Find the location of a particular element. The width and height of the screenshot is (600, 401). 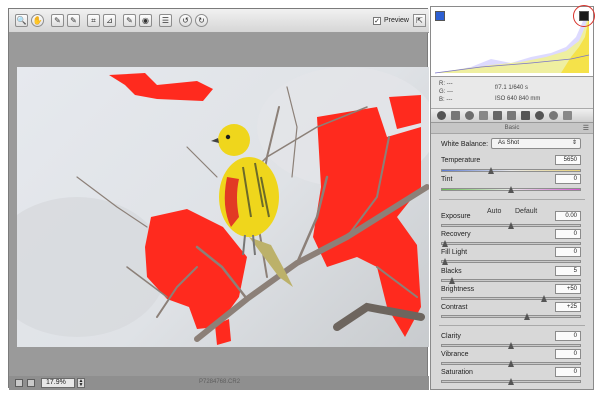

vibrance-field: 0 is located at coordinates (568, 354).